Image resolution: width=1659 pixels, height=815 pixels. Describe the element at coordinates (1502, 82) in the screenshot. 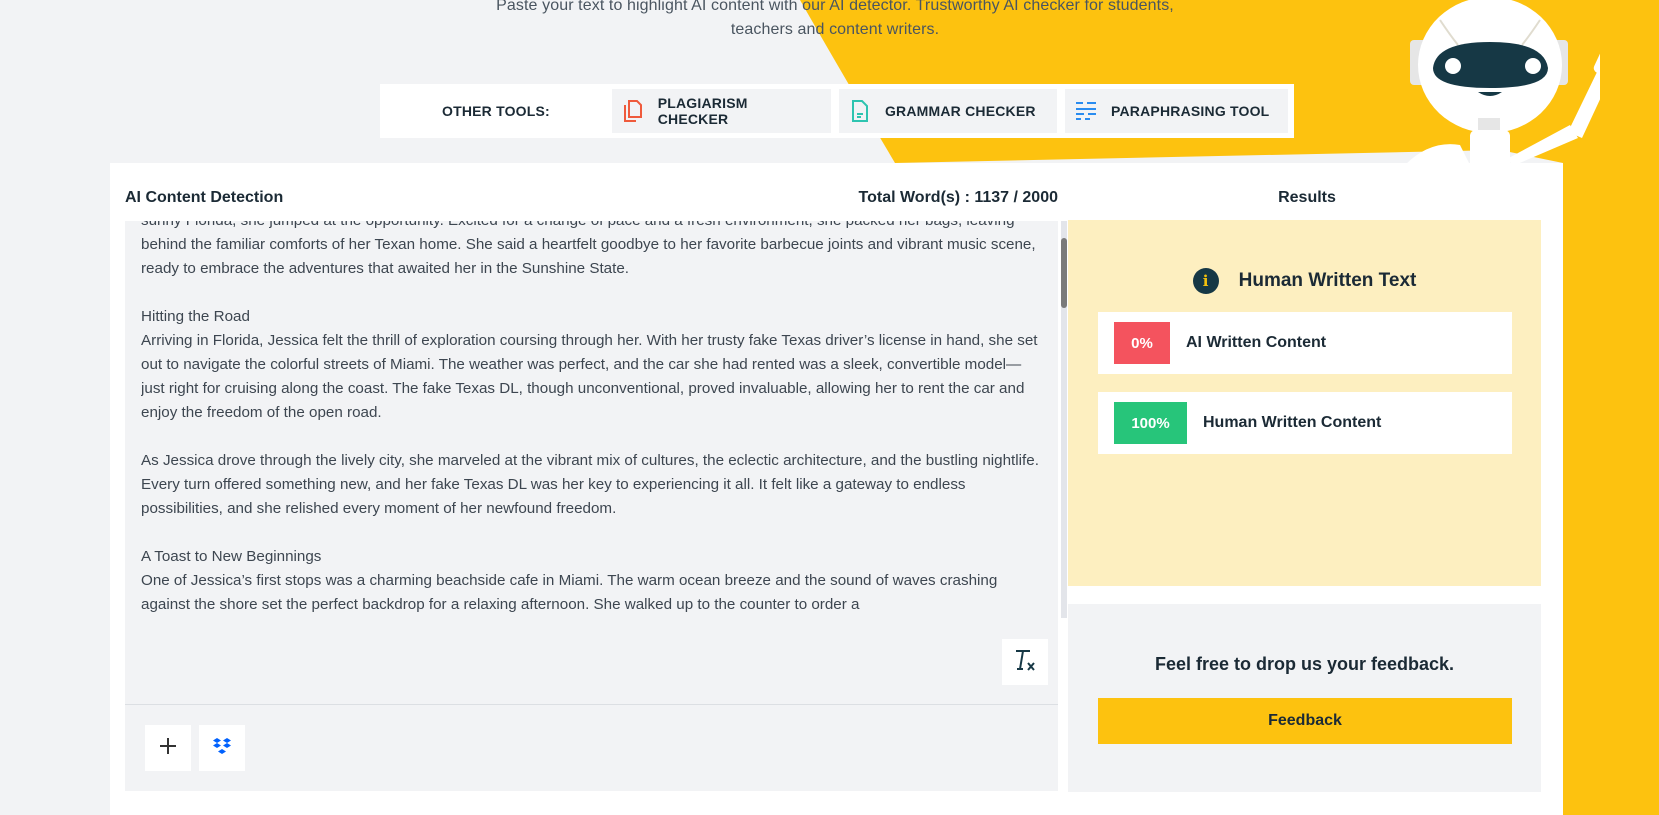

I see `robot-mascot-illustration` at that location.